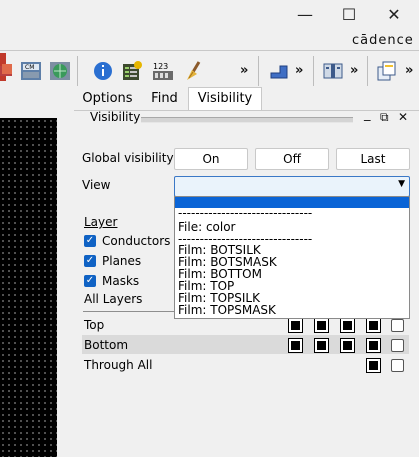 The height and width of the screenshot is (457, 419). I want to click on toolbar-overflow-2: », so click(299, 70).